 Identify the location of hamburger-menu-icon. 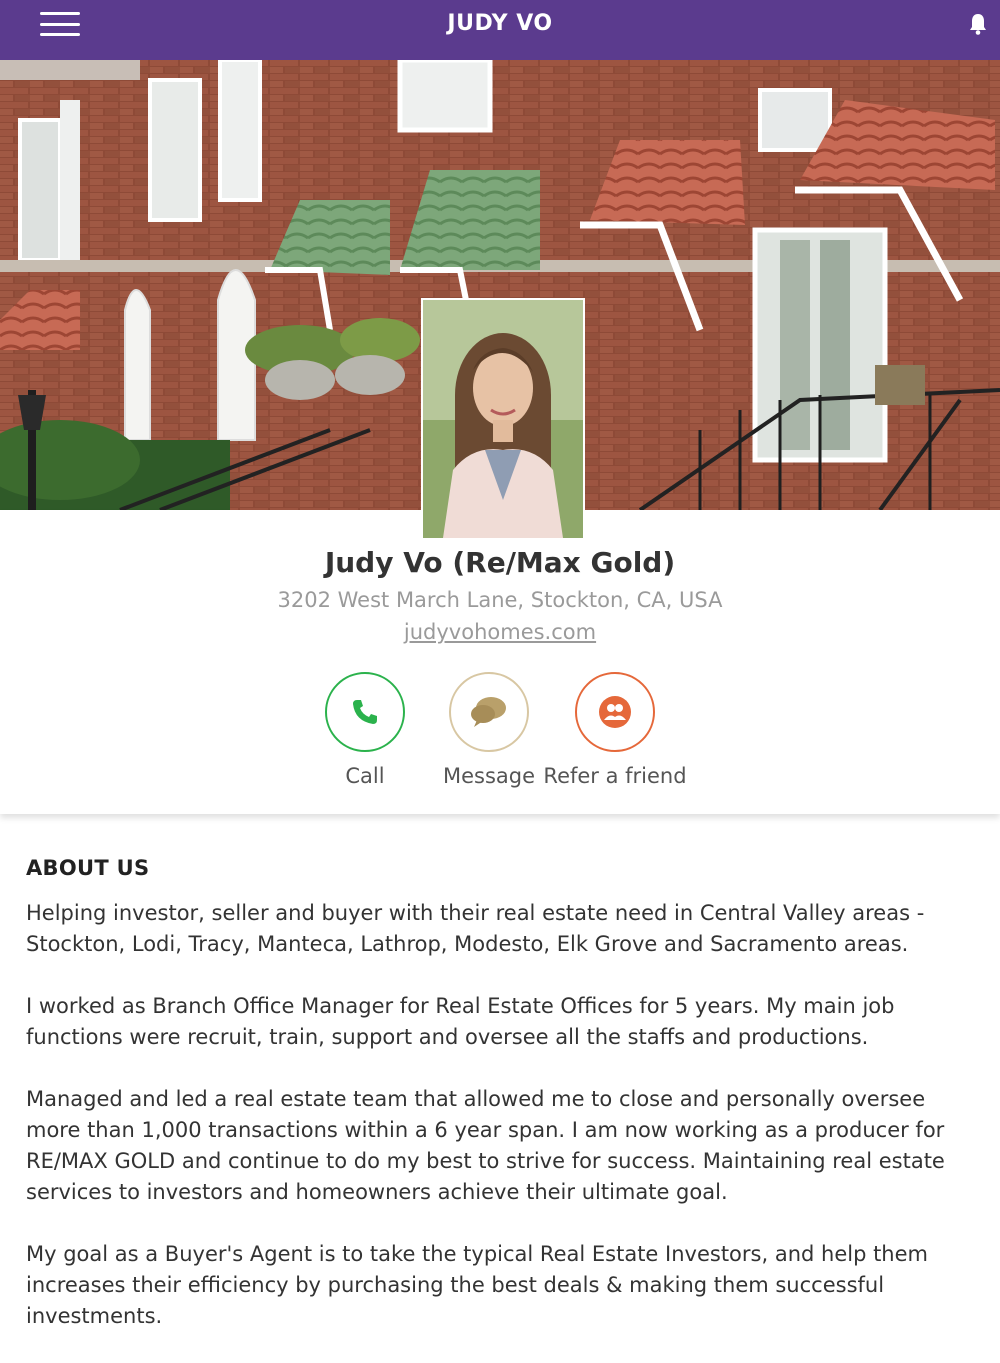
(60, 24).